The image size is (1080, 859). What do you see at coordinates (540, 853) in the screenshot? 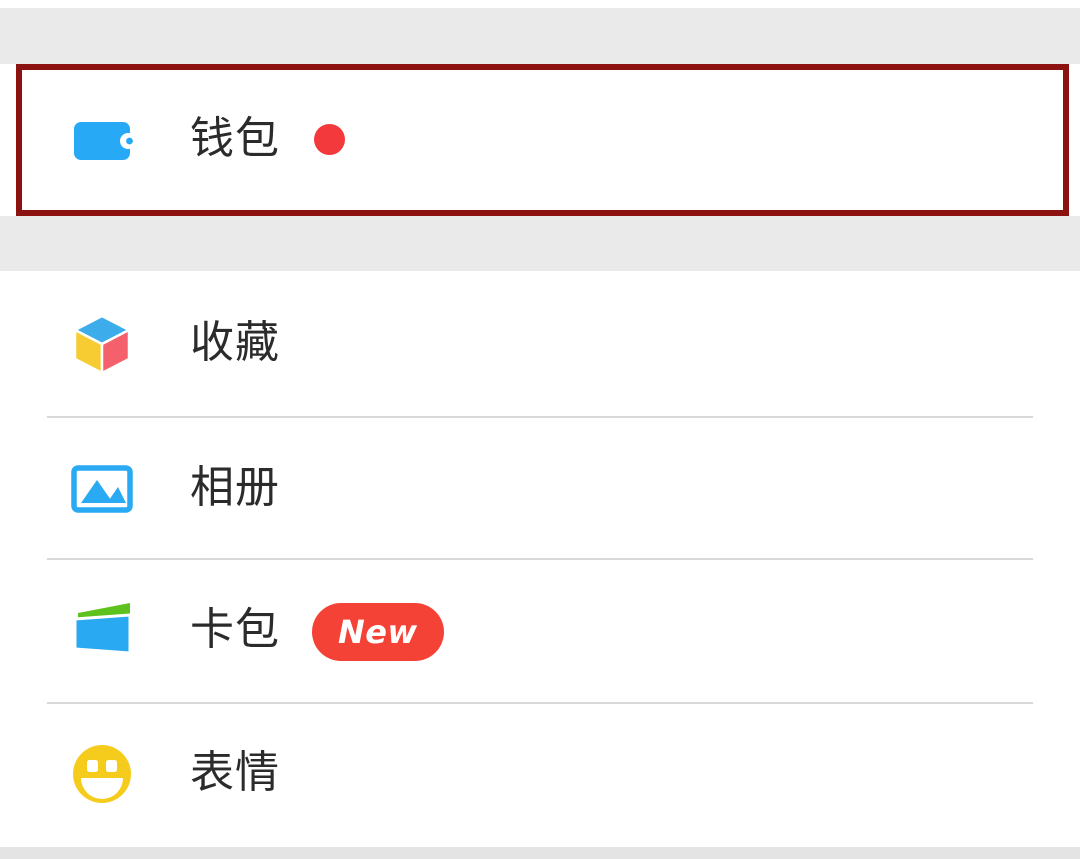
I see `bottom-gray-strip` at bounding box center [540, 853].